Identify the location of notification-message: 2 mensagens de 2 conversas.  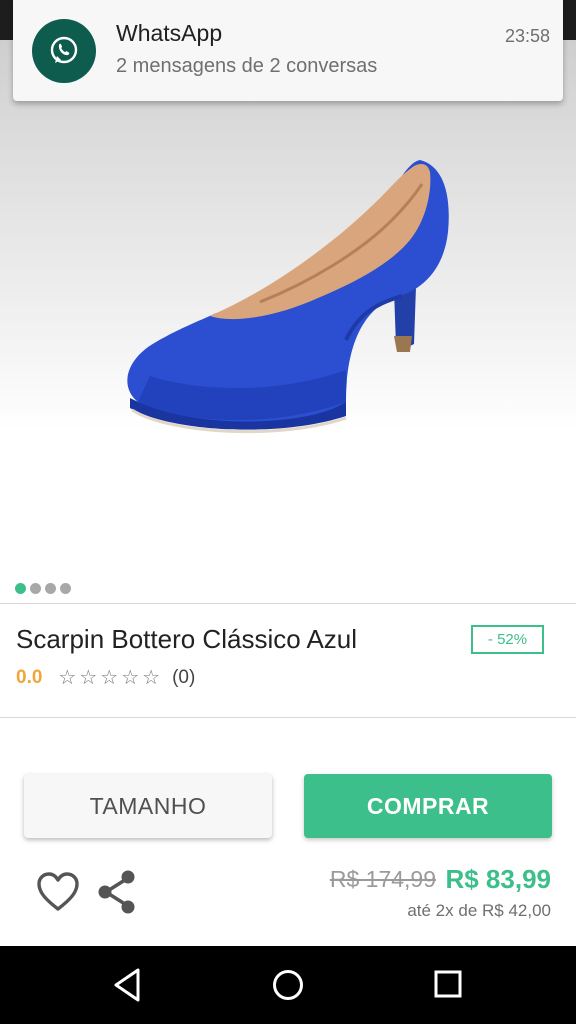
(247, 66).